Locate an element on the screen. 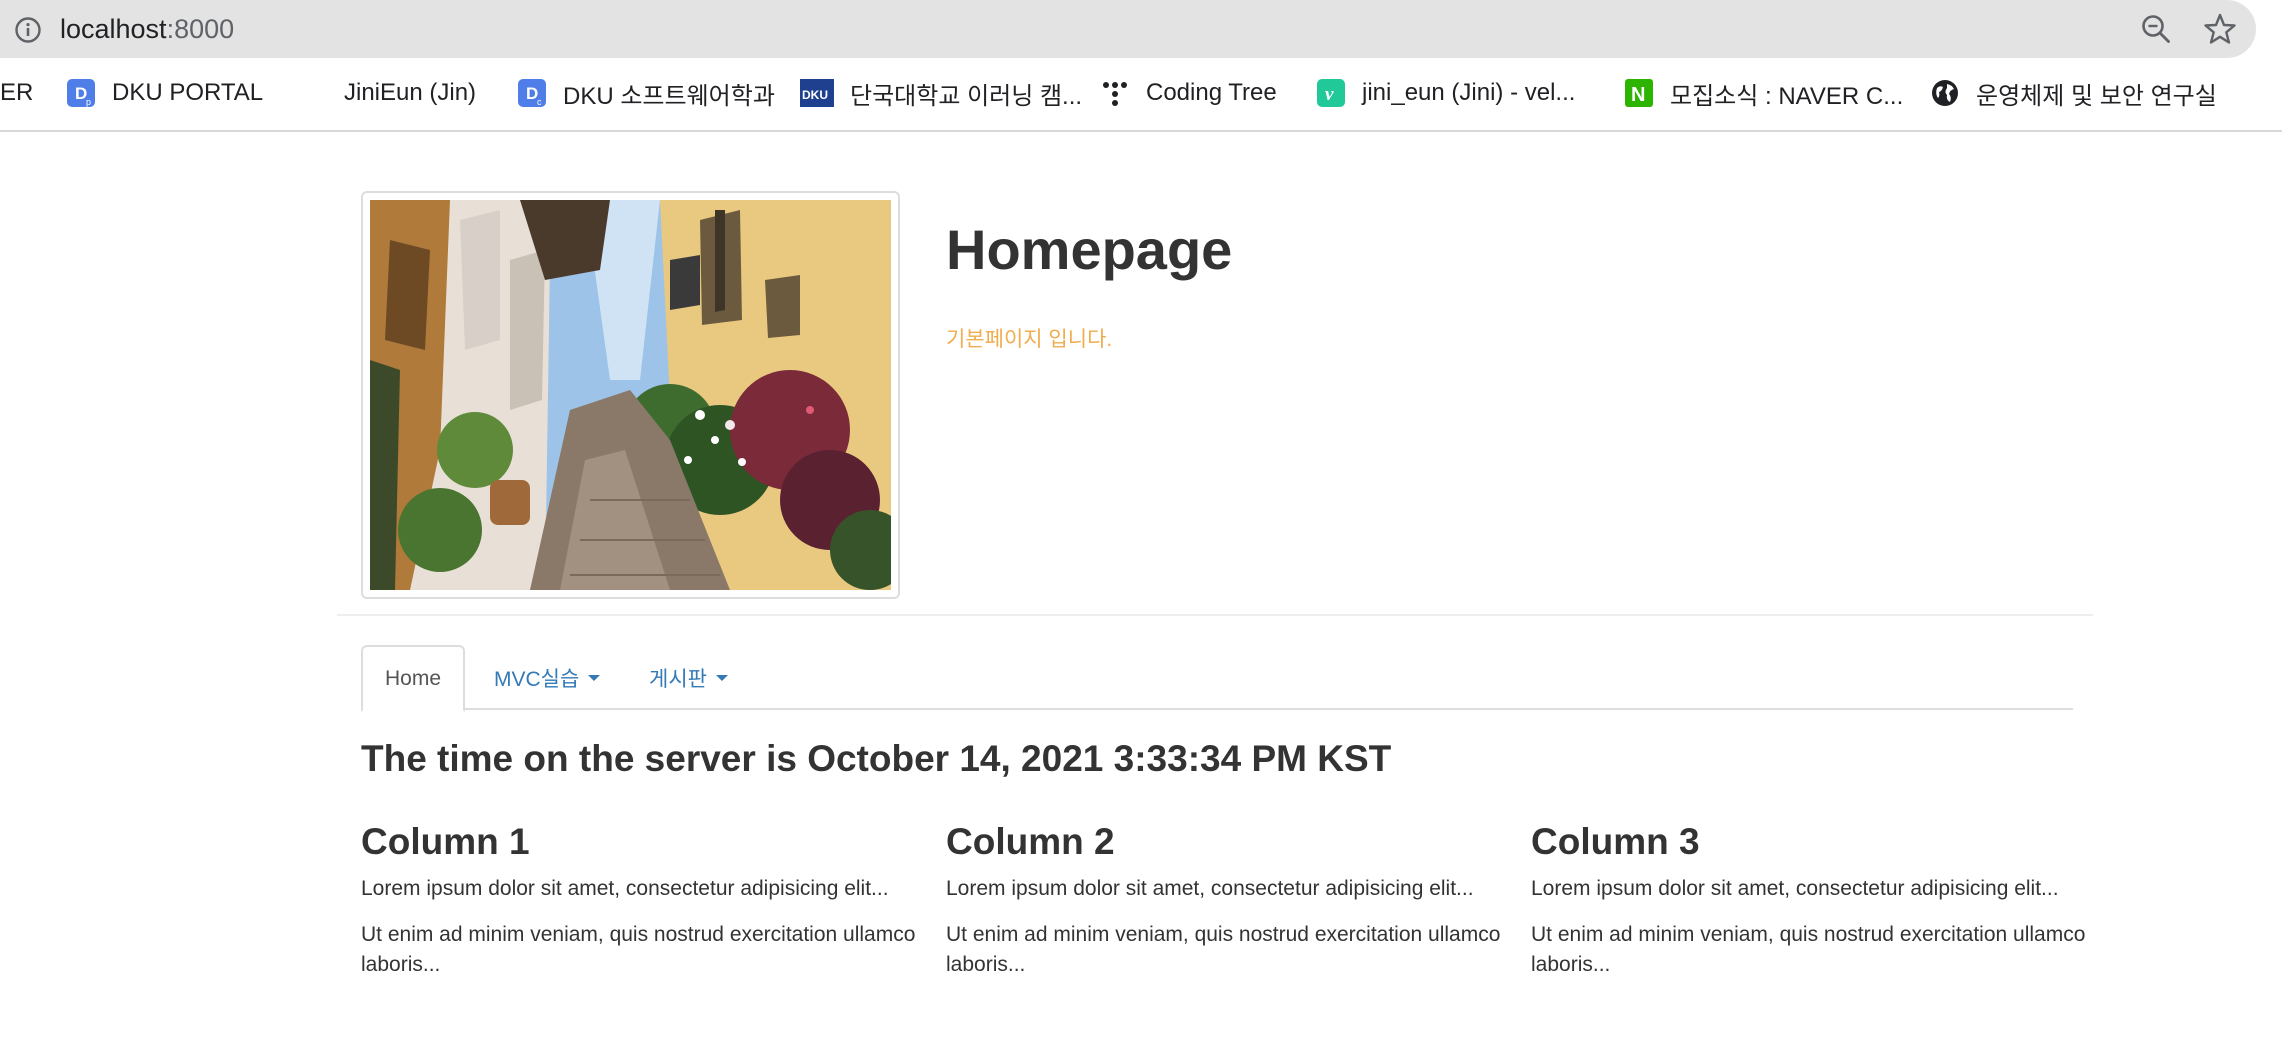 The height and width of the screenshot is (1060, 2282). svg-text: p is located at coordinates (88, 102).